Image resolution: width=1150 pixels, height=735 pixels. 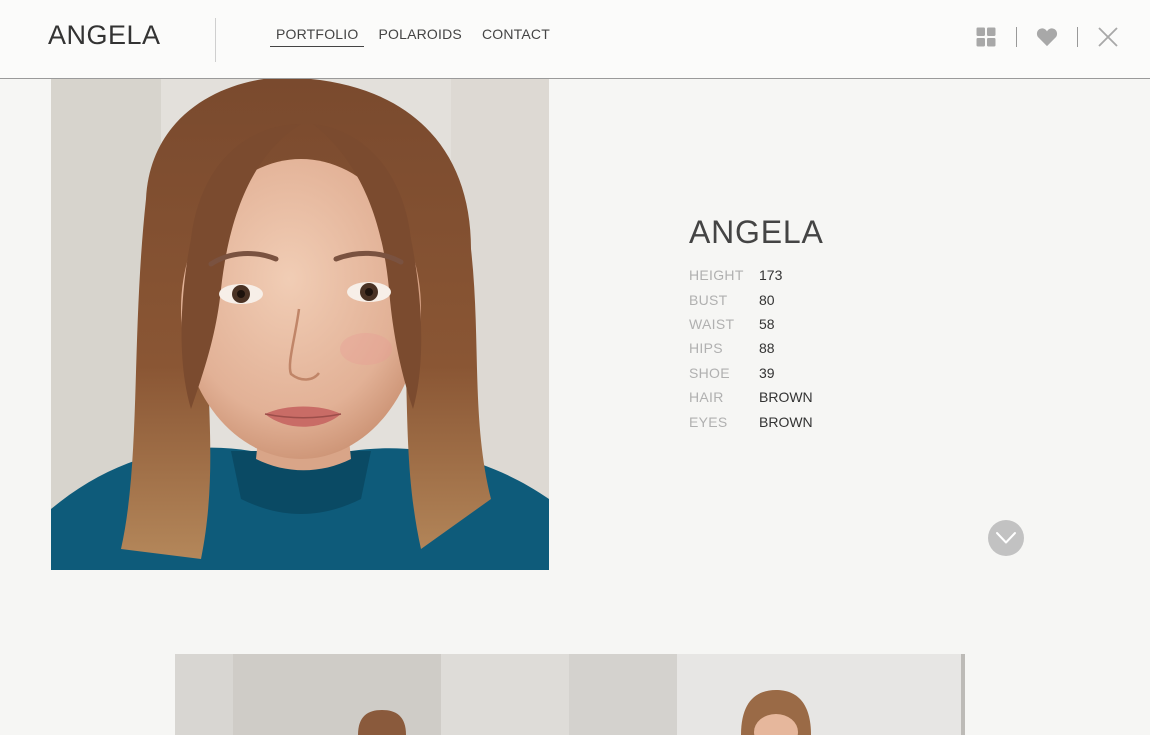 I want to click on grid-icon, so click(x=986, y=37).